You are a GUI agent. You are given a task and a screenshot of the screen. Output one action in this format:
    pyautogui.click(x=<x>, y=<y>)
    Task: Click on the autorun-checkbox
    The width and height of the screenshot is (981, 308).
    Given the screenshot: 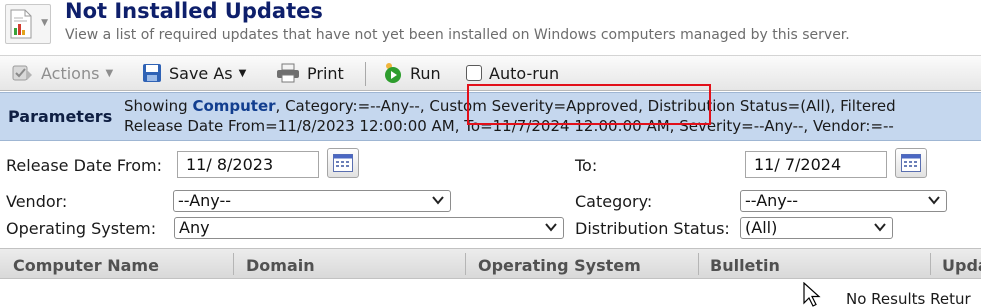 What is the action you would take?
    pyautogui.click(x=474, y=73)
    